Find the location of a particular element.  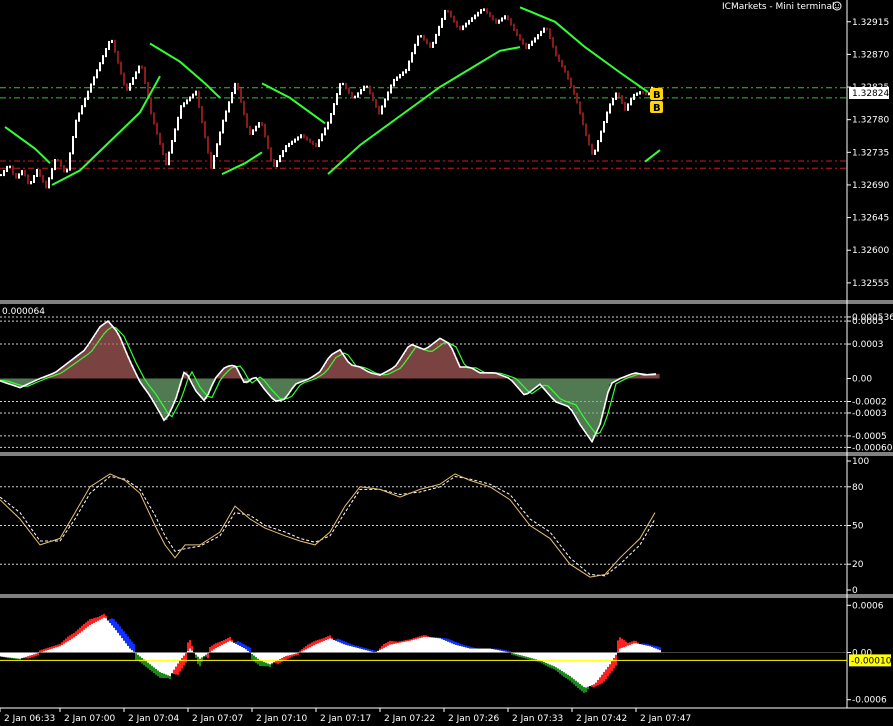

histogram-axis-tick-label: -0.0003 is located at coordinates (869, 414).